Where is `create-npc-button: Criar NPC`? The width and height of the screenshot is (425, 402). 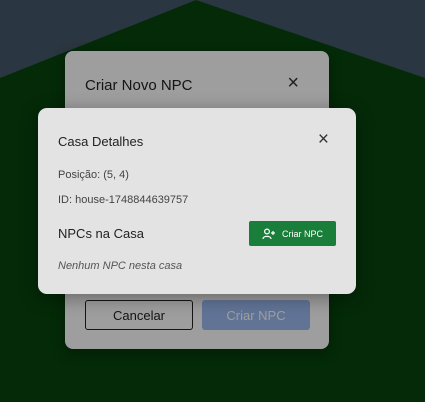 create-npc-button: Criar NPC is located at coordinates (292, 233).